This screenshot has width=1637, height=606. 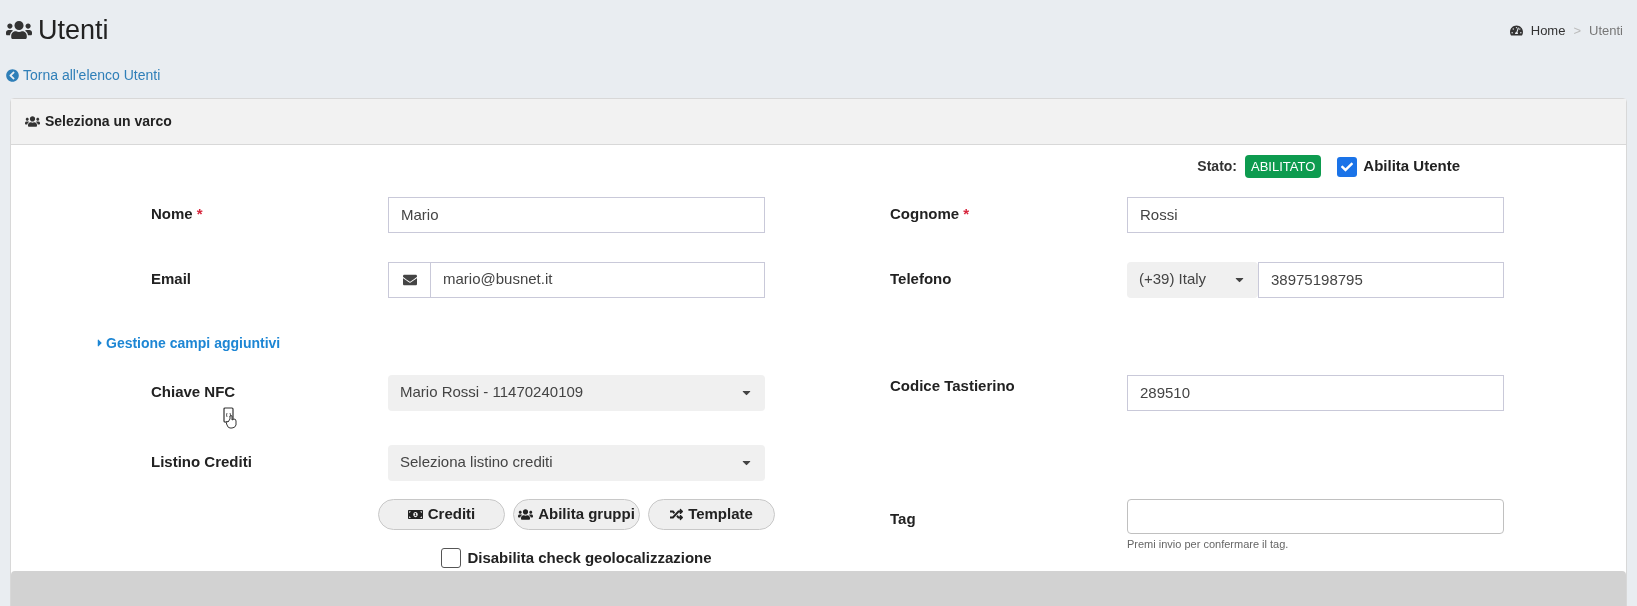 I want to click on action-button: Abilita gruppi, so click(x=576, y=514).